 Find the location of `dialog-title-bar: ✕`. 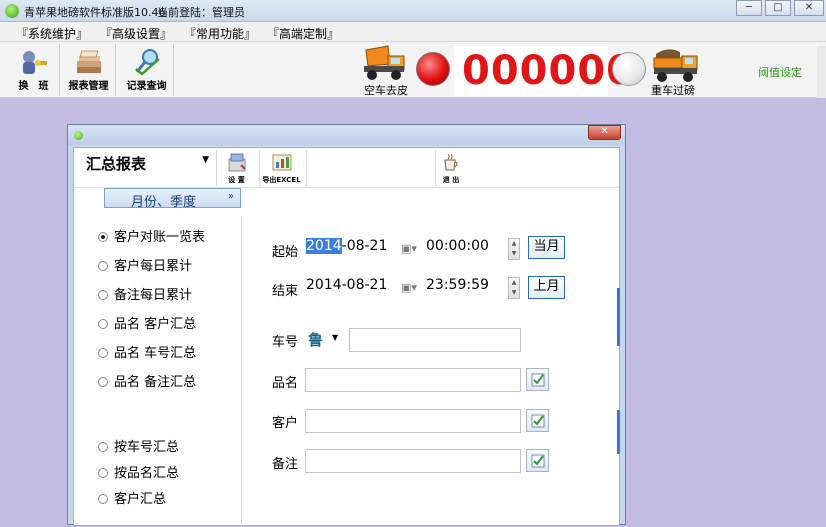

dialog-title-bar: ✕ is located at coordinates (346, 135).